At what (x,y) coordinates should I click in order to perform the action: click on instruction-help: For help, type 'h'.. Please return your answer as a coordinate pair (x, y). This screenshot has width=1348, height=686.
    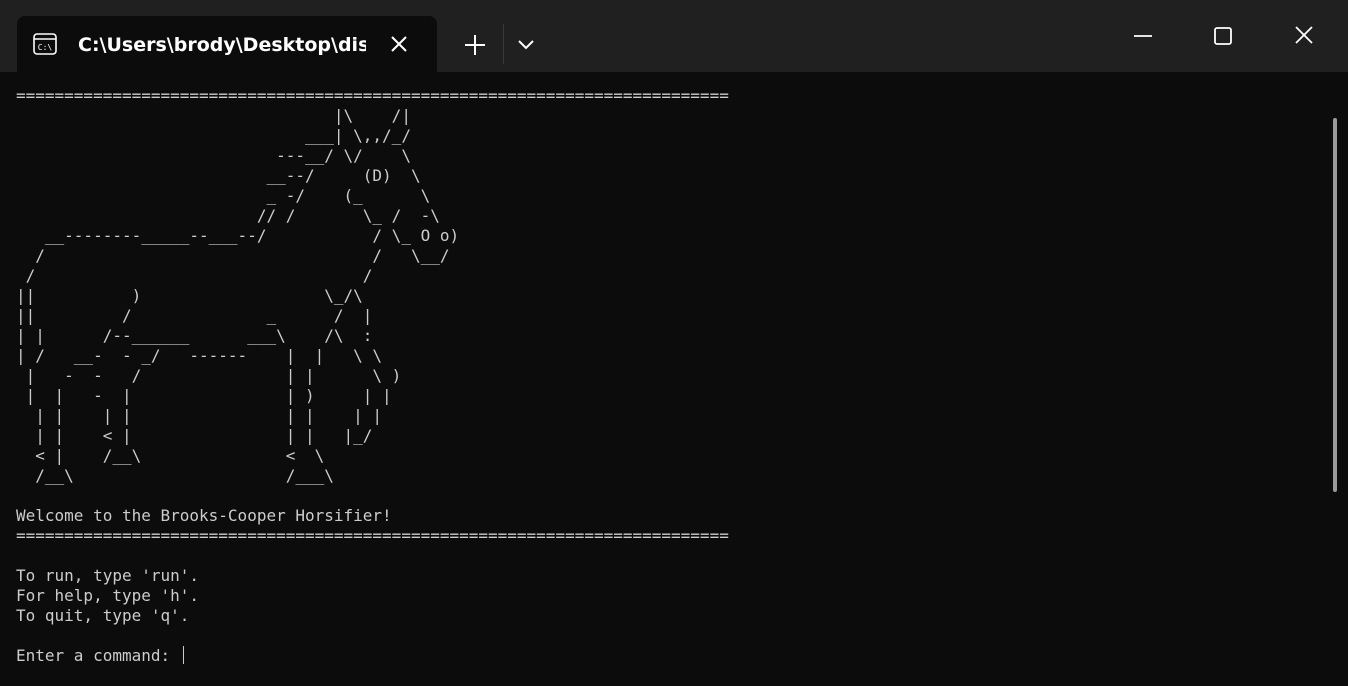
    Looking at the image, I should click on (108, 595).